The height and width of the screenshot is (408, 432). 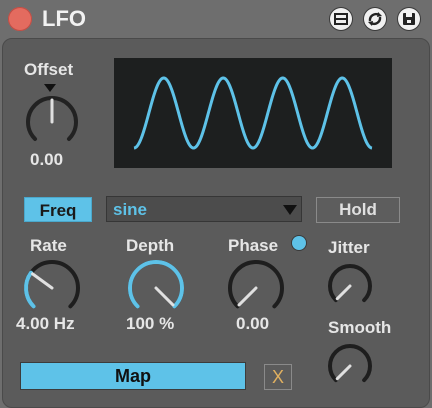 What do you see at coordinates (204, 209) in the screenshot?
I see `waveform-select: sine` at bounding box center [204, 209].